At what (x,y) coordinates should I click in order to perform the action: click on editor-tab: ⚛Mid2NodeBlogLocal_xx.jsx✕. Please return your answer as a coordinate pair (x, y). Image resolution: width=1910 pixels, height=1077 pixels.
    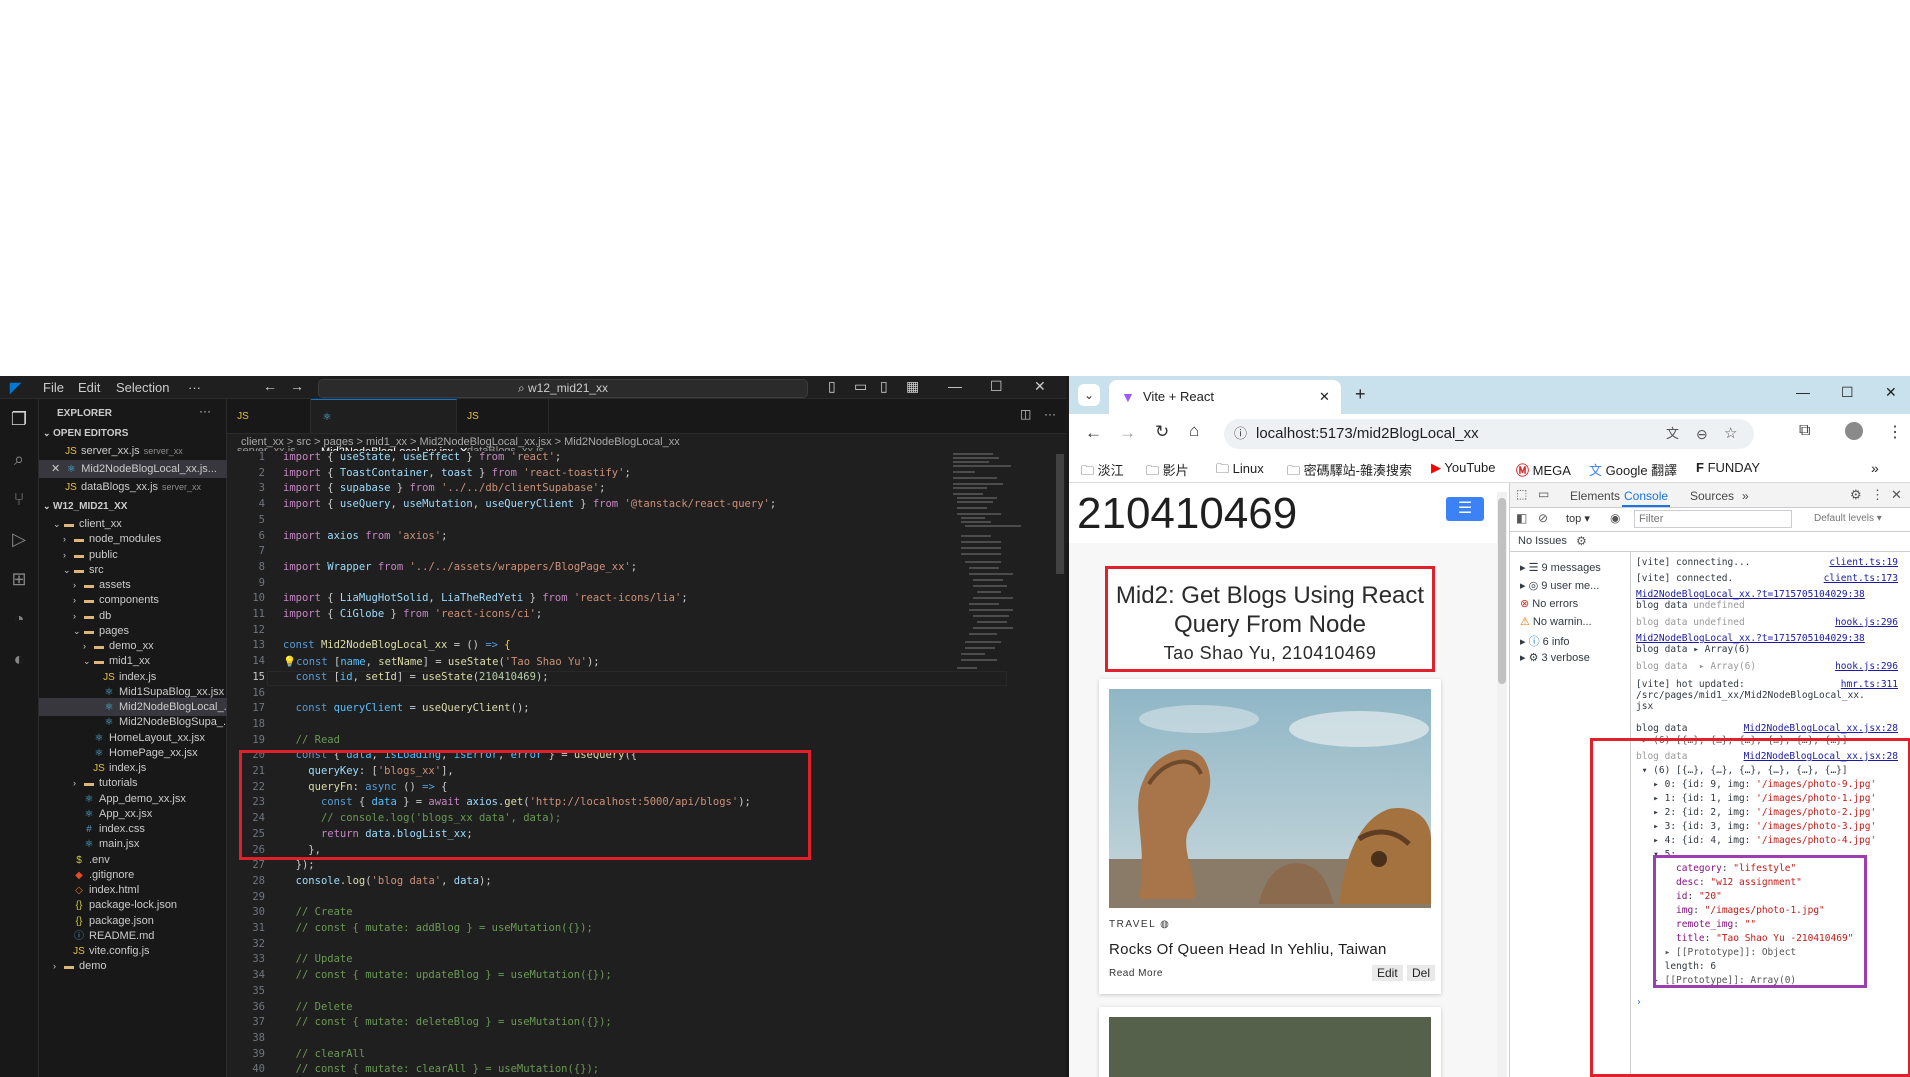
    Looking at the image, I should click on (389, 428).